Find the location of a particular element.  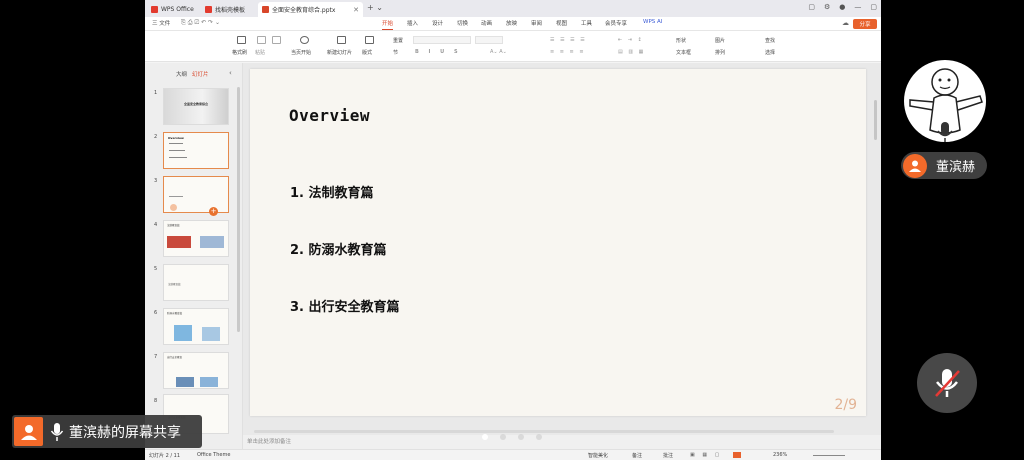

list-icons: ☰ ☰ ☰ ☰ is located at coordinates (568, 40).